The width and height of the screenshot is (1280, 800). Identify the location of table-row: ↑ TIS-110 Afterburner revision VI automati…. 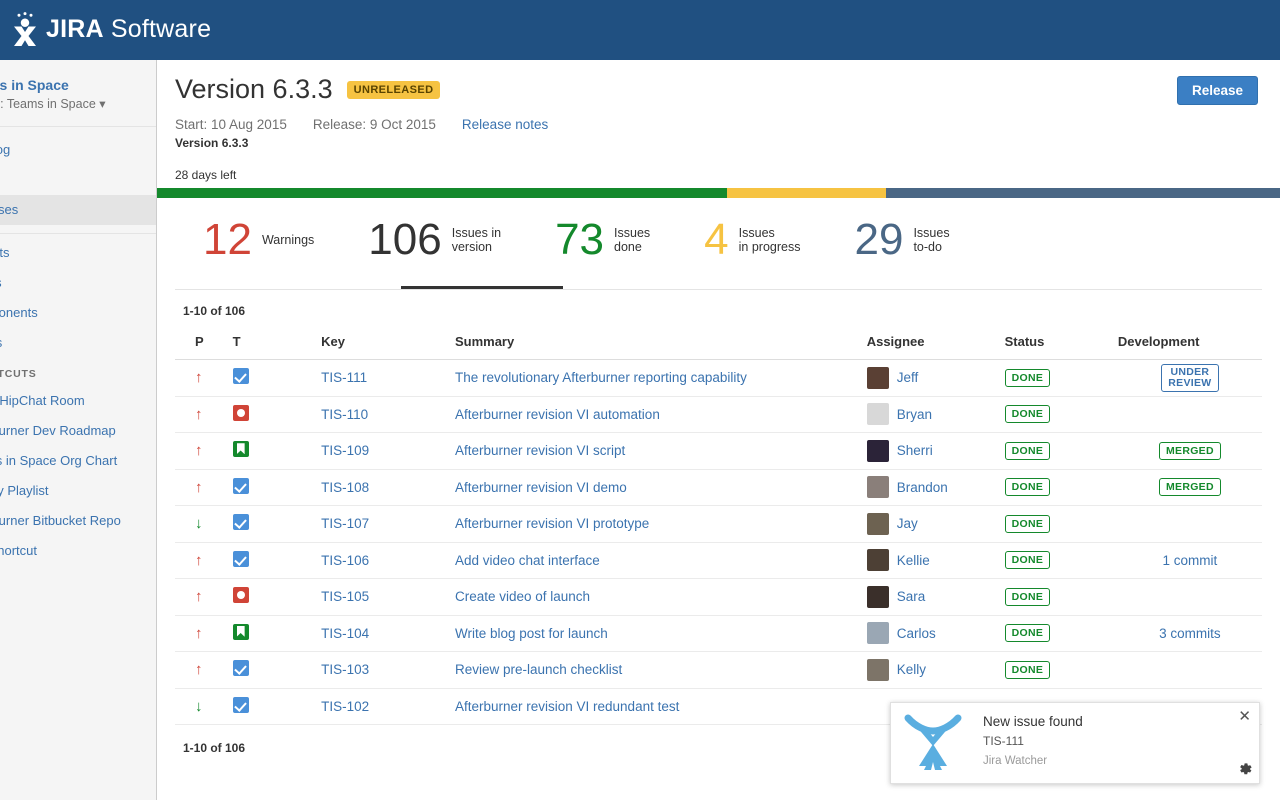
(718, 414).